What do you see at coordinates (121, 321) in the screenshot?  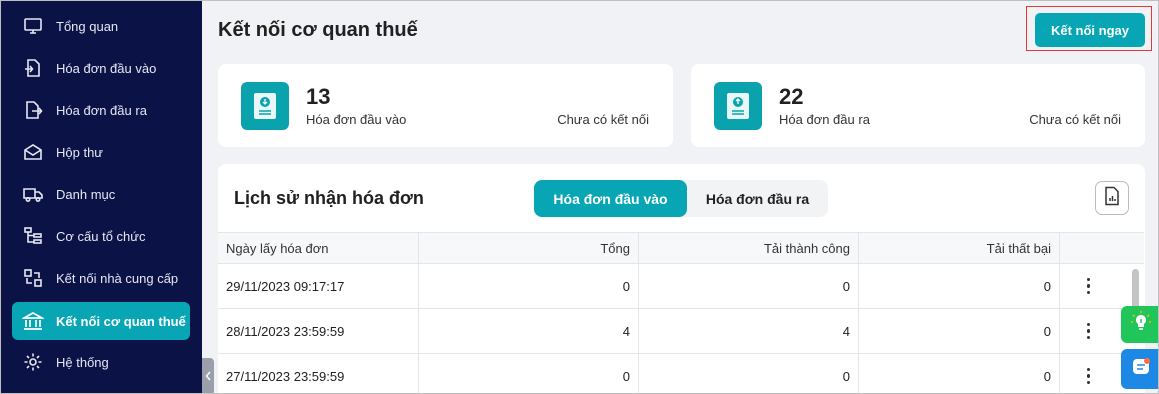 I see `sidebar-item-label: Kết nối cơ quan thuế` at bounding box center [121, 321].